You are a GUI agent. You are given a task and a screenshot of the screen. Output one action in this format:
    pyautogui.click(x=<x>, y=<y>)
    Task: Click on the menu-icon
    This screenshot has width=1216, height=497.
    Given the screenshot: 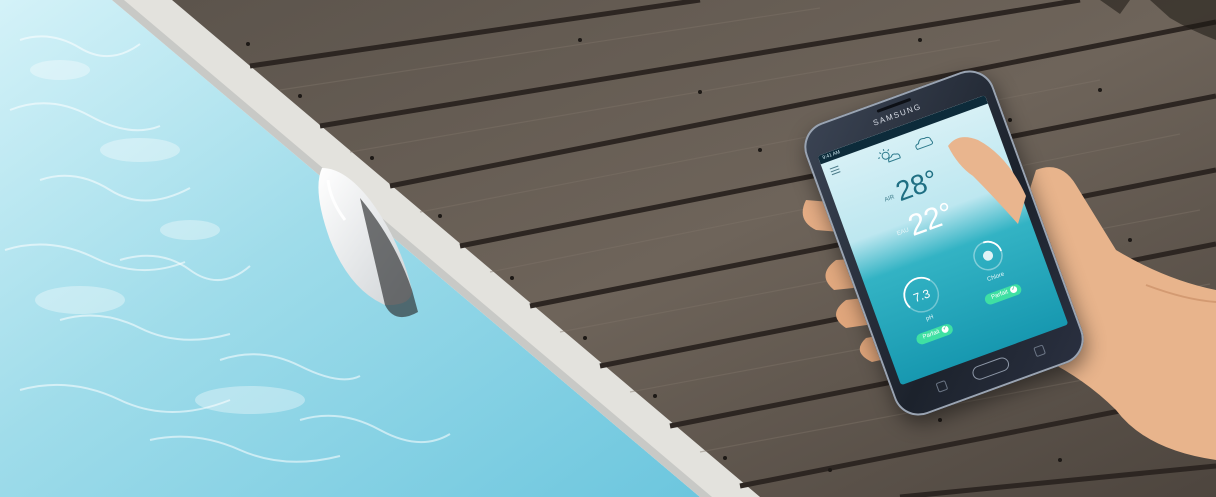 What is the action you would take?
    pyautogui.click(x=835, y=170)
    